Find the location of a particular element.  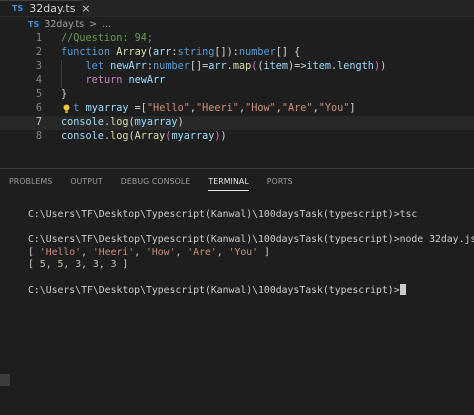

line-number: 1 is located at coordinates (38, 38).